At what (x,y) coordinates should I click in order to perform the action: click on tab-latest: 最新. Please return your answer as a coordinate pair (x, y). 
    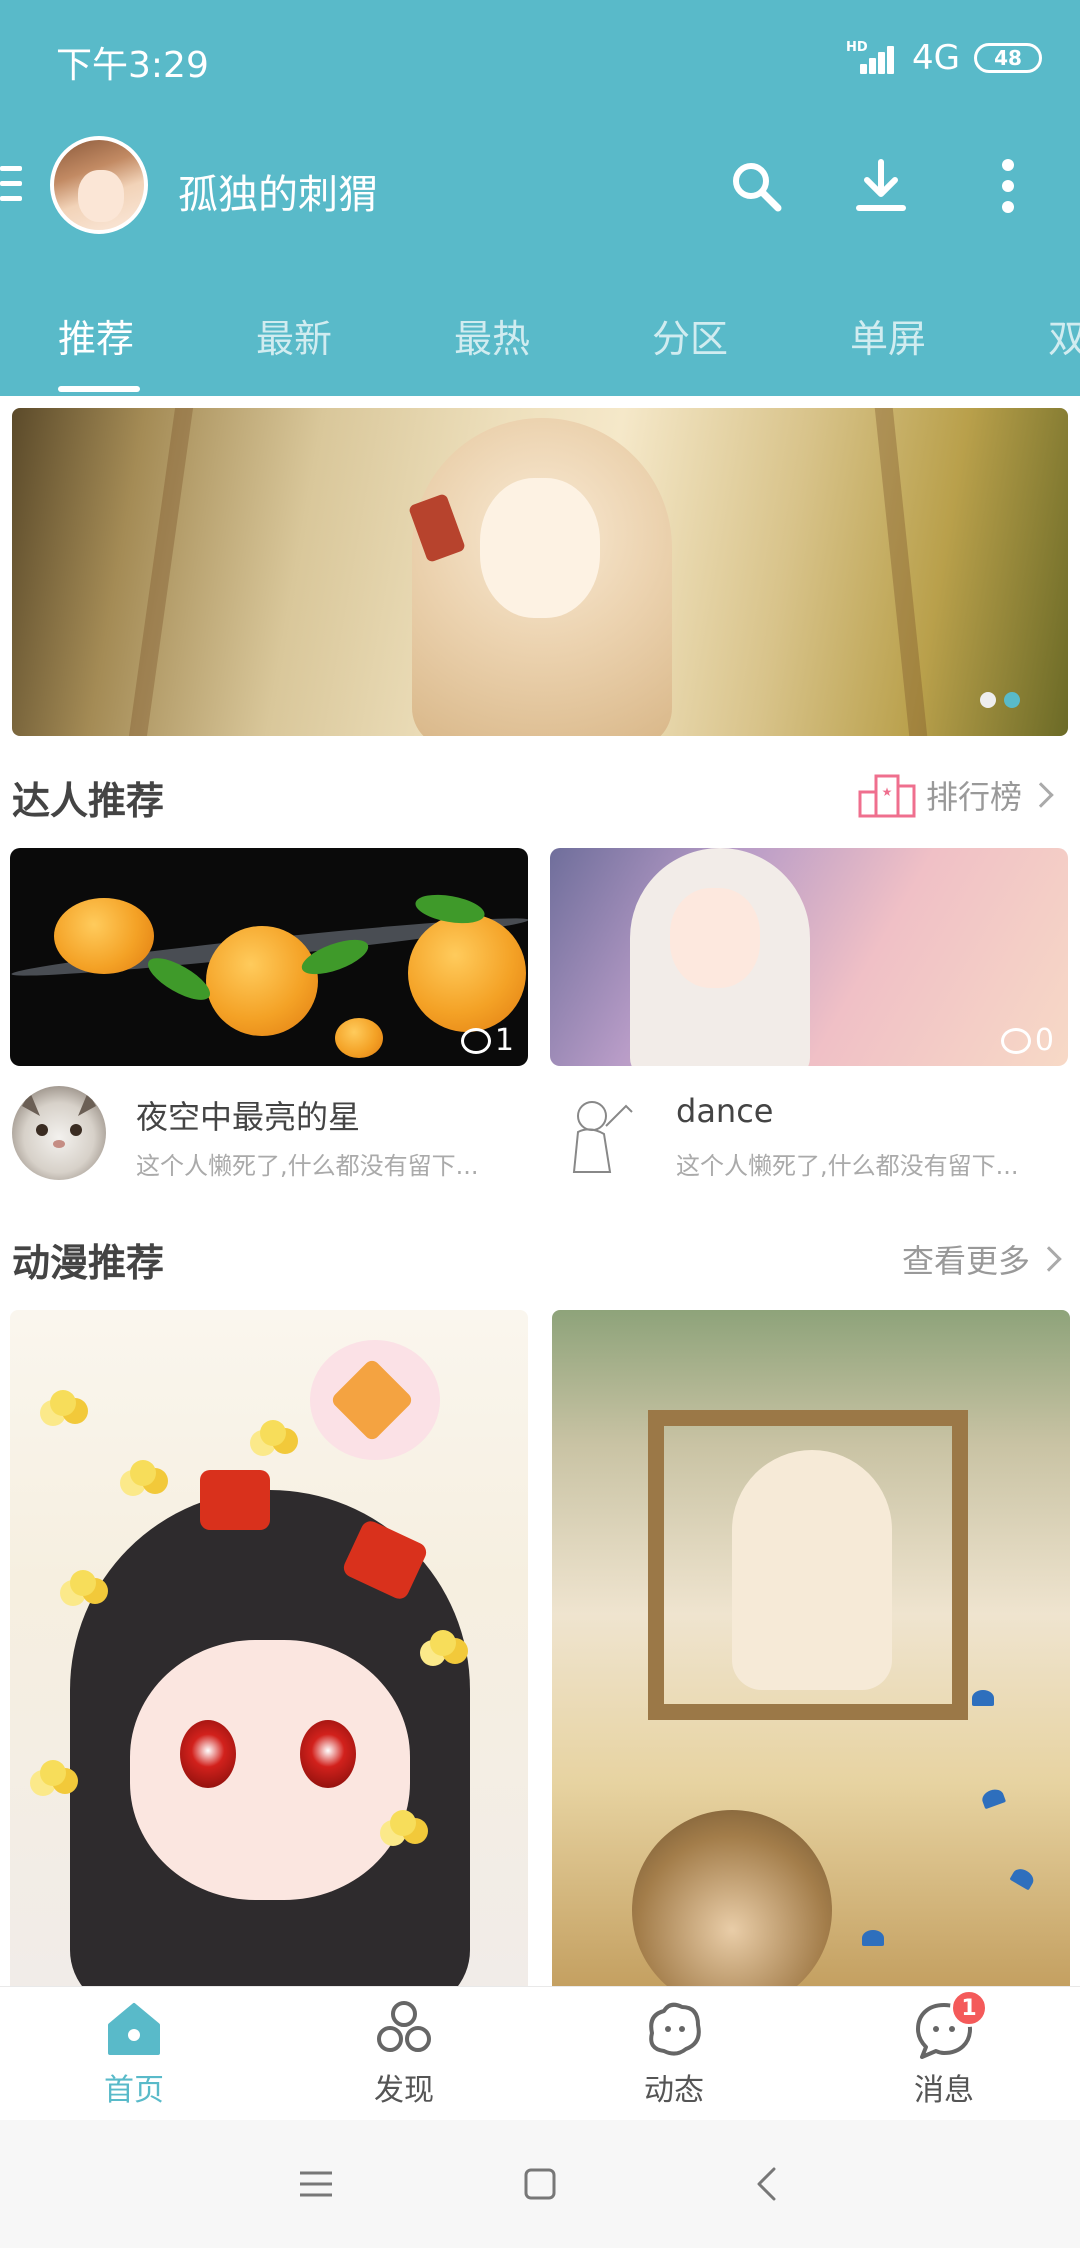
    Looking at the image, I should click on (294, 335).